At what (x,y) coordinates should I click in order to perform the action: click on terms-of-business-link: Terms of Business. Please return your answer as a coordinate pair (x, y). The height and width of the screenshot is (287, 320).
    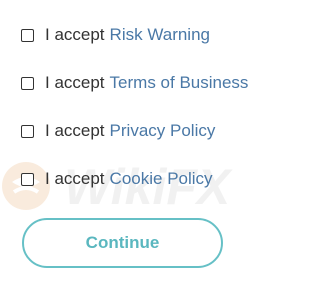
    Looking at the image, I should click on (179, 83).